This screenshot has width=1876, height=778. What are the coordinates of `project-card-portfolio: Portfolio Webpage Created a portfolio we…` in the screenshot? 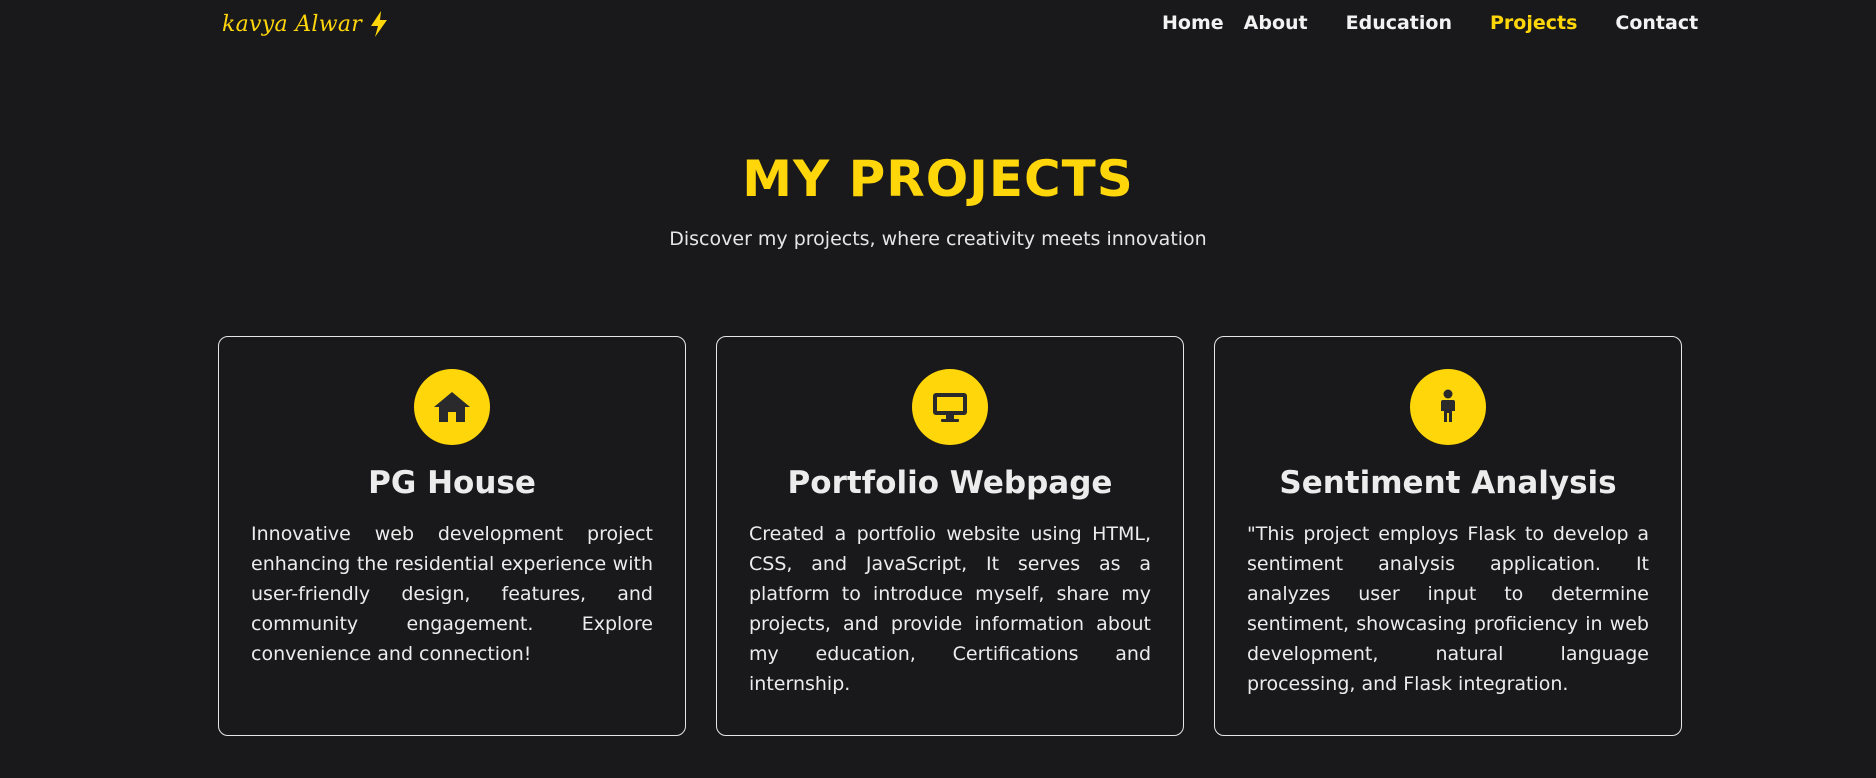 It's located at (950, 536).